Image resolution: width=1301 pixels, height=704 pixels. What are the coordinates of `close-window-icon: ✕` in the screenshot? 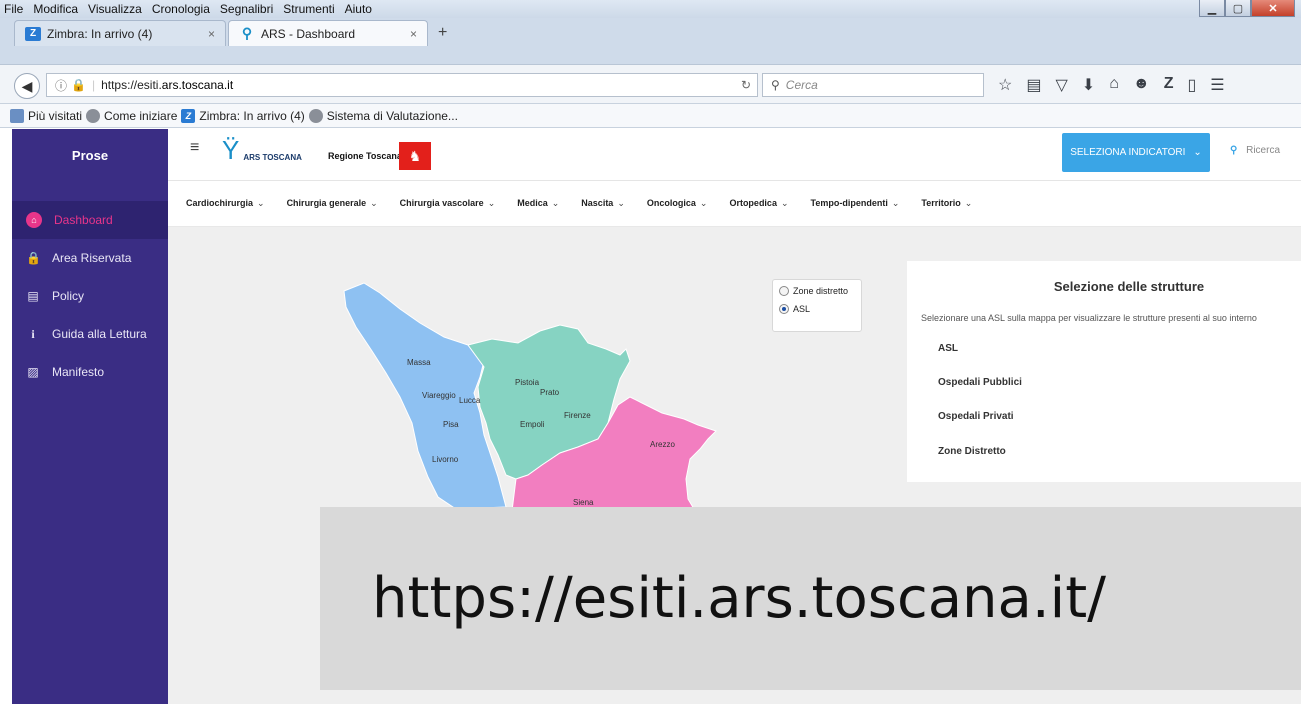 It's located at (1273, 8).